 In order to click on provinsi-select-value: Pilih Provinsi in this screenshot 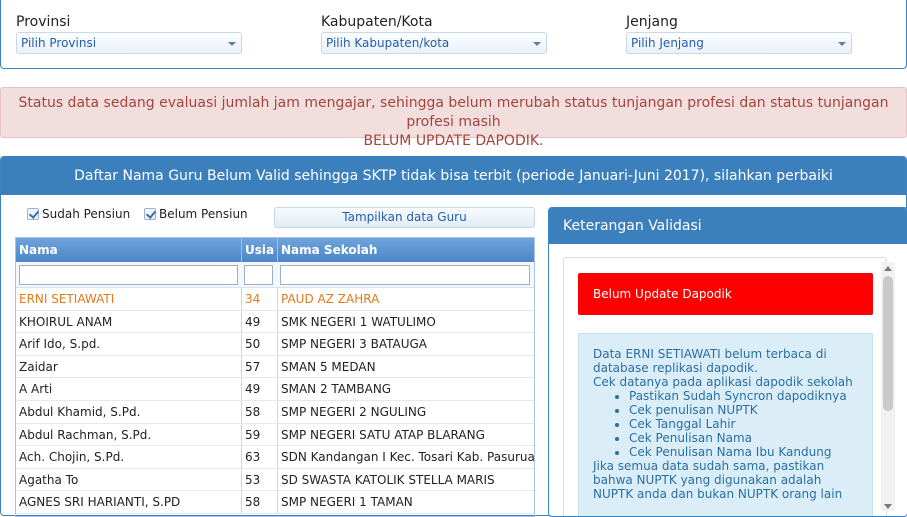, I will do `click(59, 43)`.